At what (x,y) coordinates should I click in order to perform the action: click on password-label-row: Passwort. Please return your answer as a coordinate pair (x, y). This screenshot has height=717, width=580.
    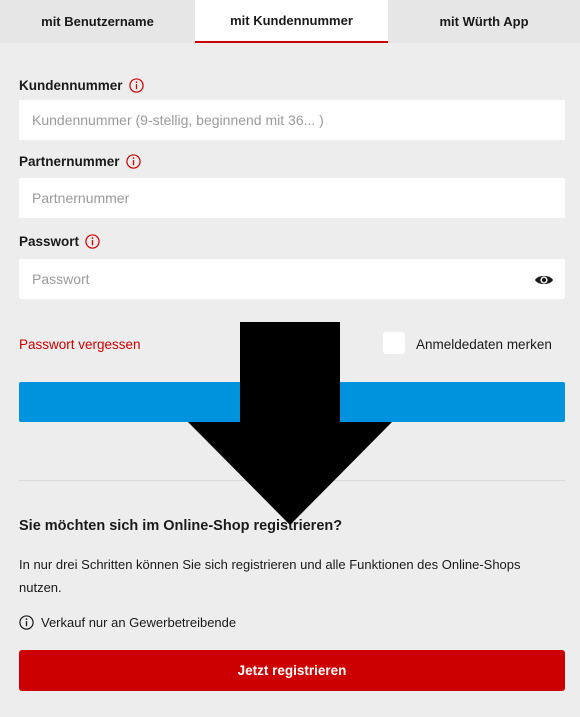
    Looking at the image, I should click on (59, 241).